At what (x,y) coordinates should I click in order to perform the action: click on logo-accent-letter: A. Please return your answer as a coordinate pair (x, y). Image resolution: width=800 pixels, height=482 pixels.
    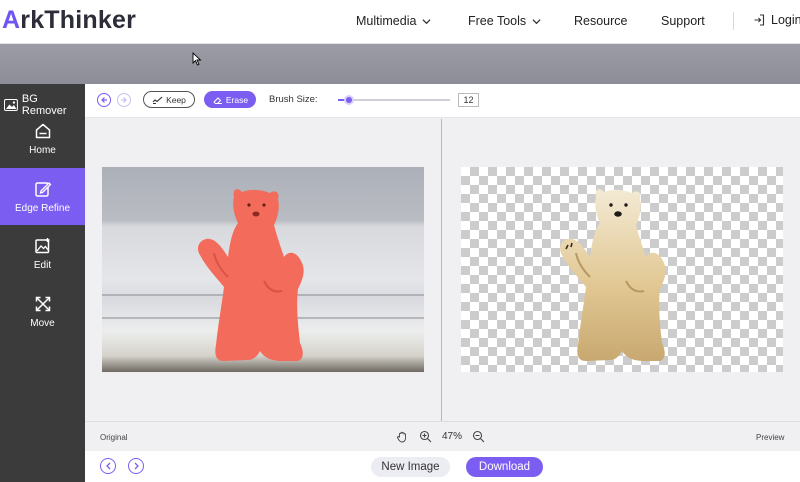
    Looking at the image, I should click on (11, 20).